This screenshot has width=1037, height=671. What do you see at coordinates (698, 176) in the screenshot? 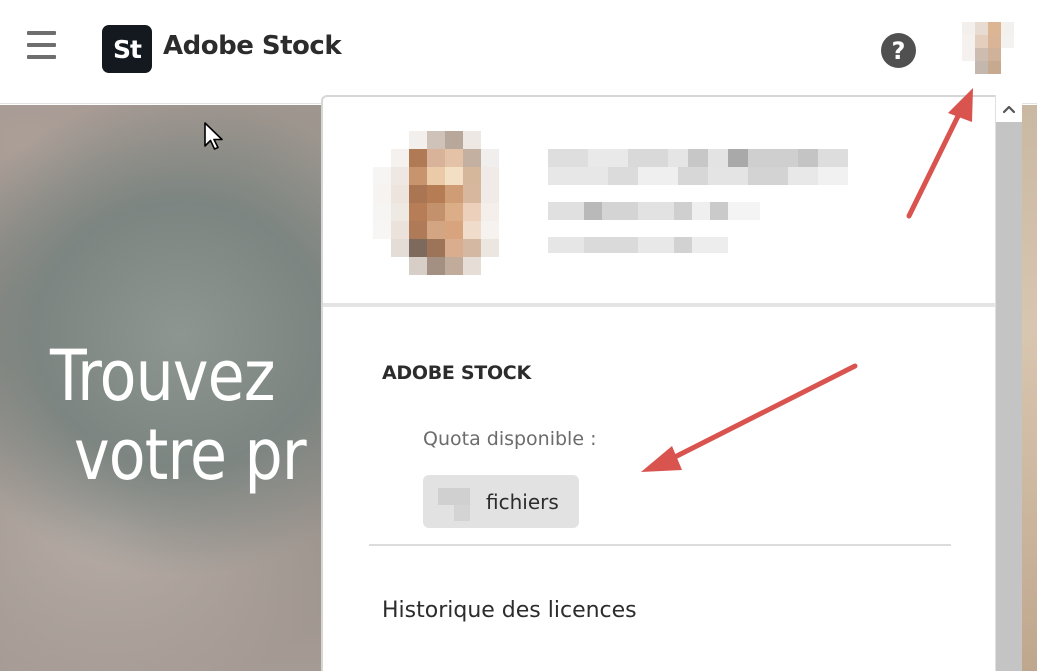
I see `profile-detail-redacted` at bounding box center [698, 176].